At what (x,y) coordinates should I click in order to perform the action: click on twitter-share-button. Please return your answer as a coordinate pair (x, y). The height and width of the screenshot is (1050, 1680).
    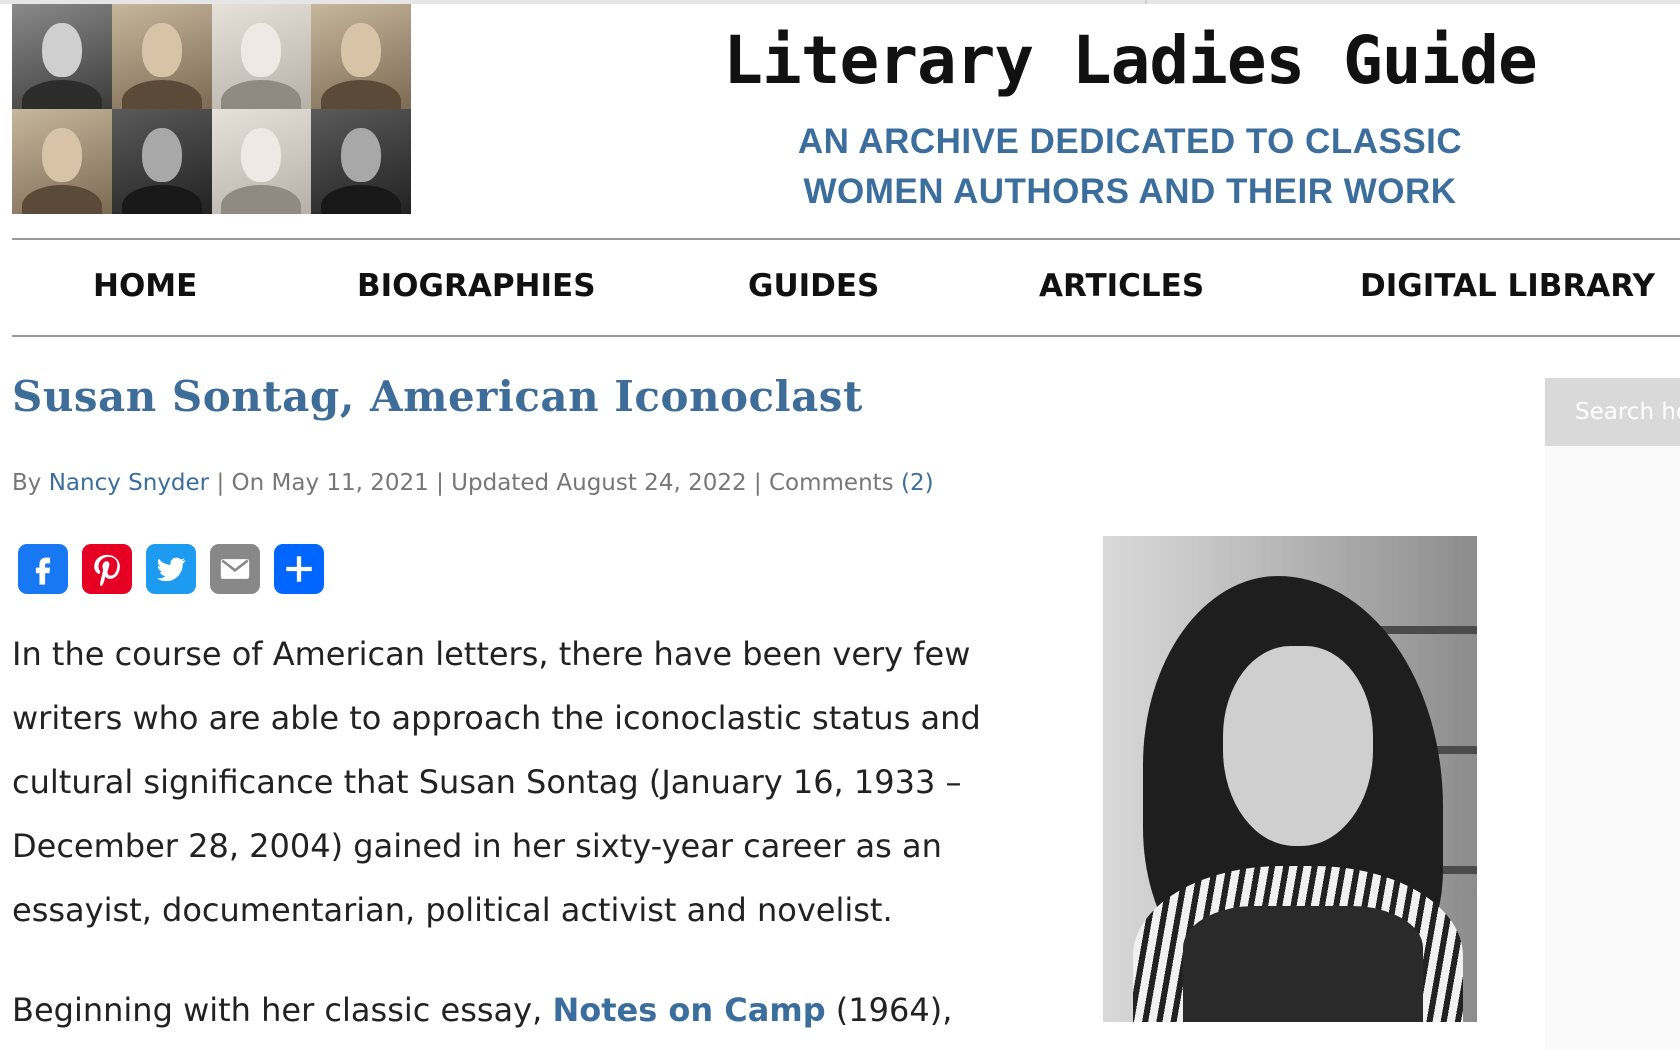
    Looking at the image, I should click on (171, 569).